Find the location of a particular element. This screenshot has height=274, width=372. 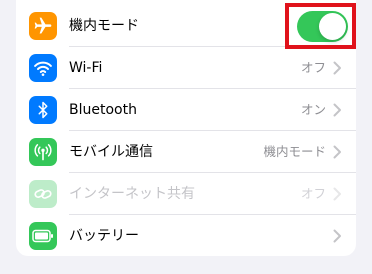

battery-row: バッテリー is located at coordinates (186, 235).